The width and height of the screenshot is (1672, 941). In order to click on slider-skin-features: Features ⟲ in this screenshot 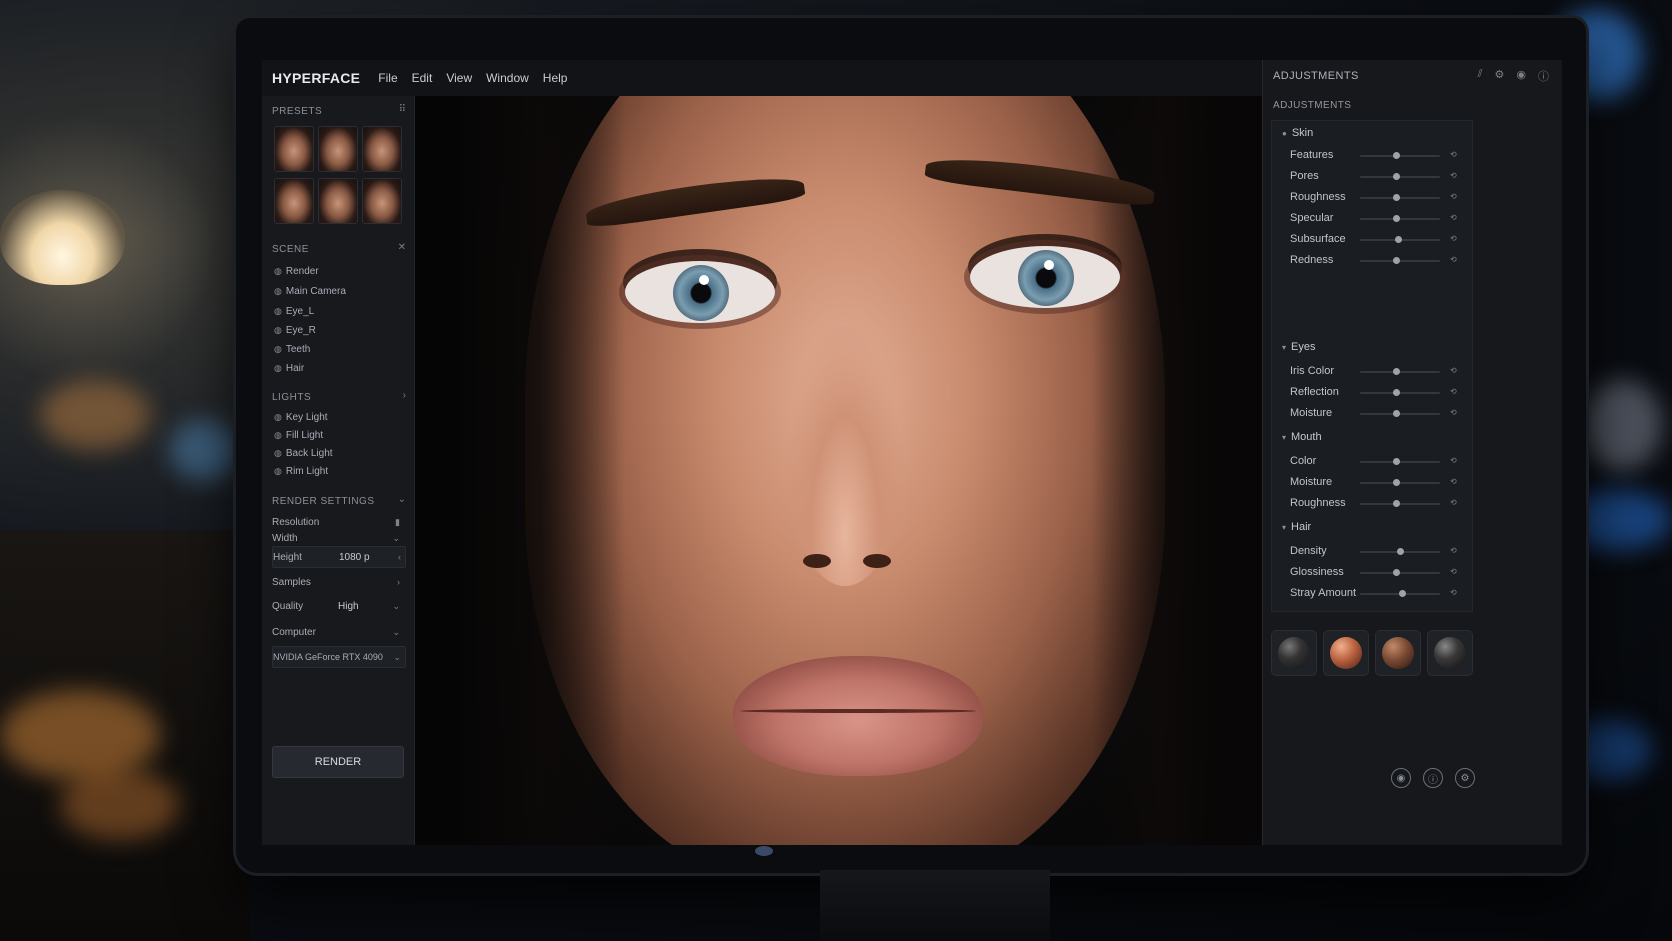, I will do `click(1380, 156)`.